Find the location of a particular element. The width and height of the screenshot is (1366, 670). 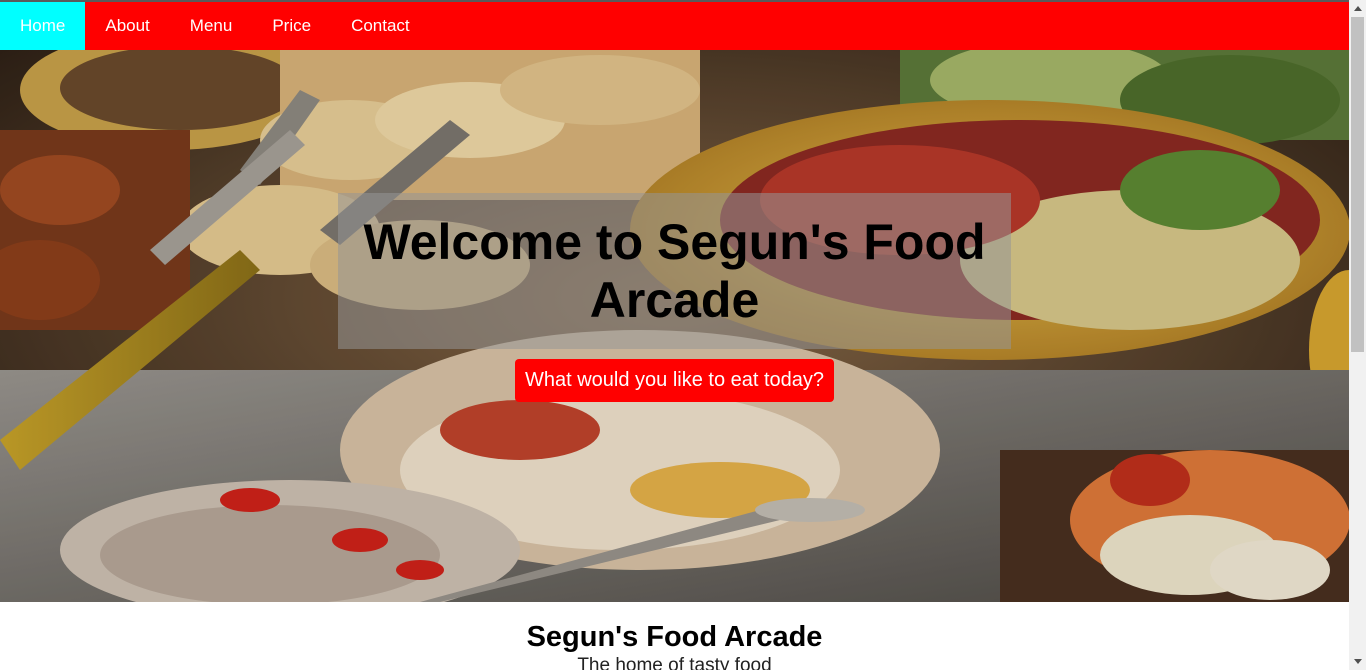

intro-heading: Segun's Food Arcade is located at coordinates (674, 637).